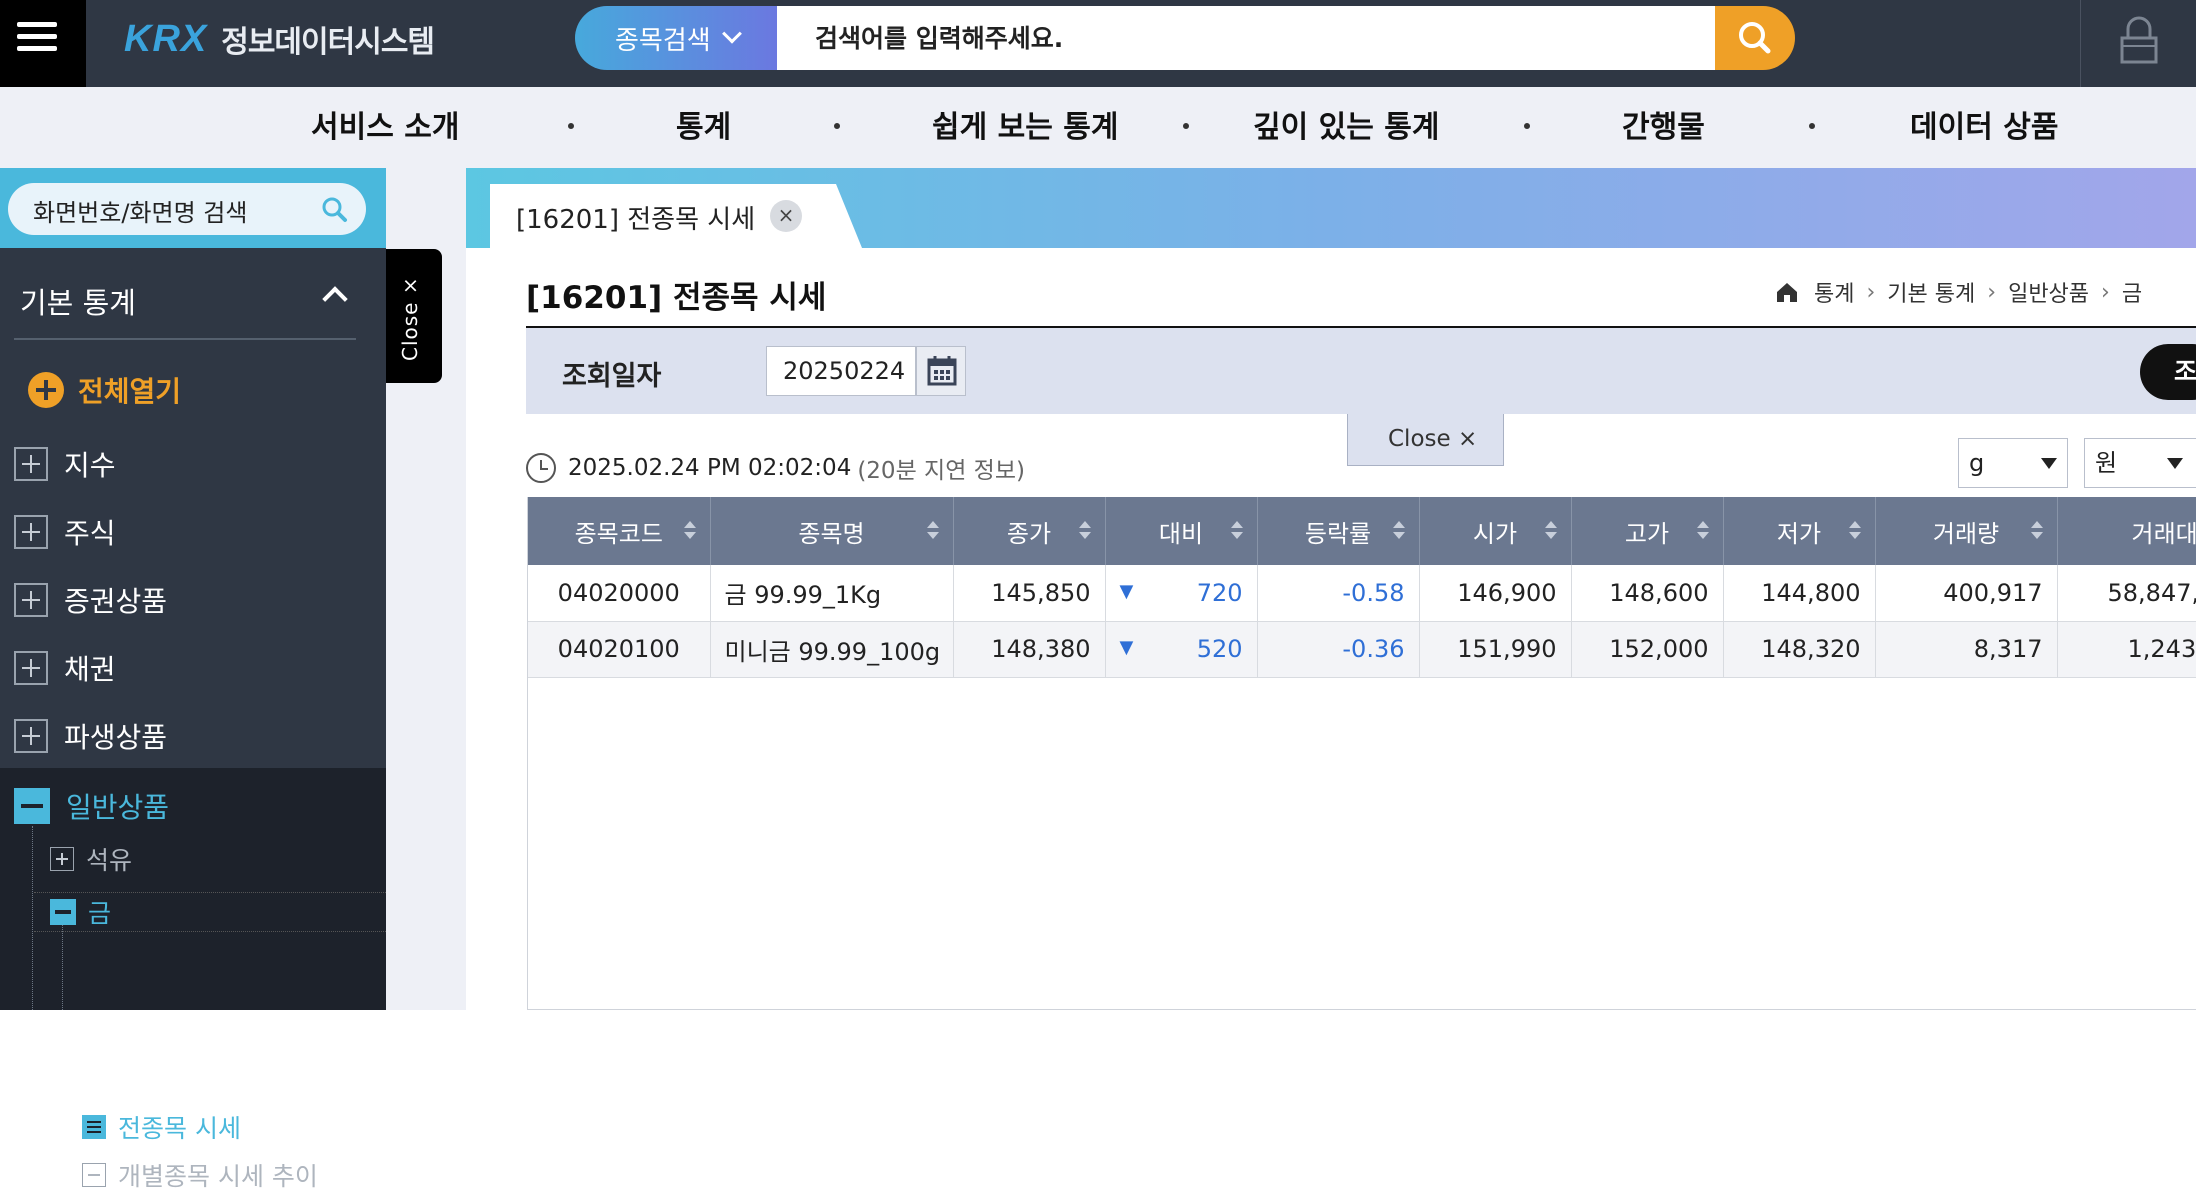  I want to click on sidebar-item-securities-products: 증권상품, so click(90, 600).